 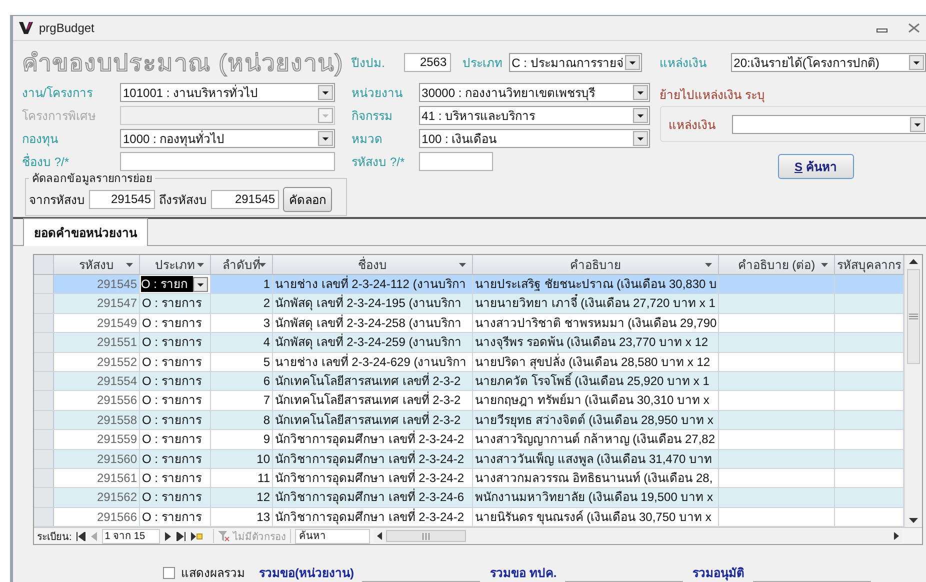 What do you see at coordinates (242, 303) in the screenshot?
I see `table-cell: 2` at bounding box center [242, 303].